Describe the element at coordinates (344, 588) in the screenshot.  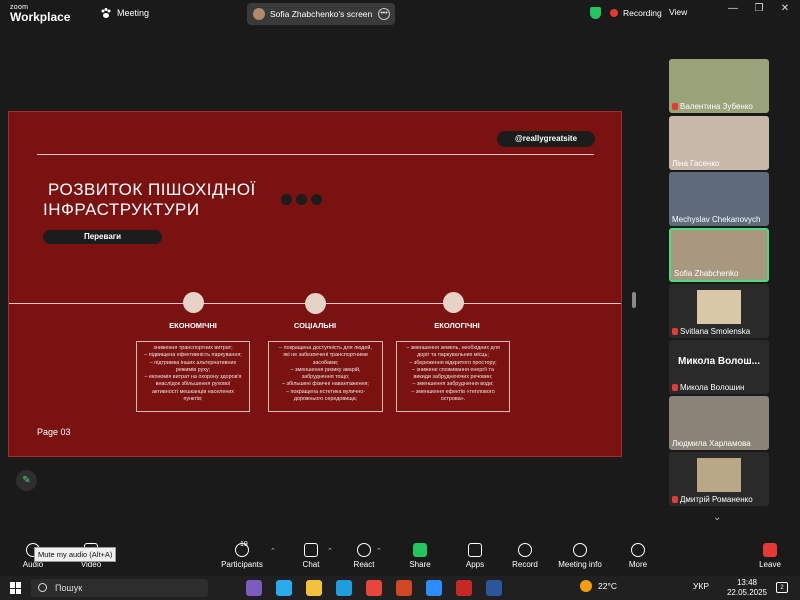
I see `edge-browser-icon` at that location.